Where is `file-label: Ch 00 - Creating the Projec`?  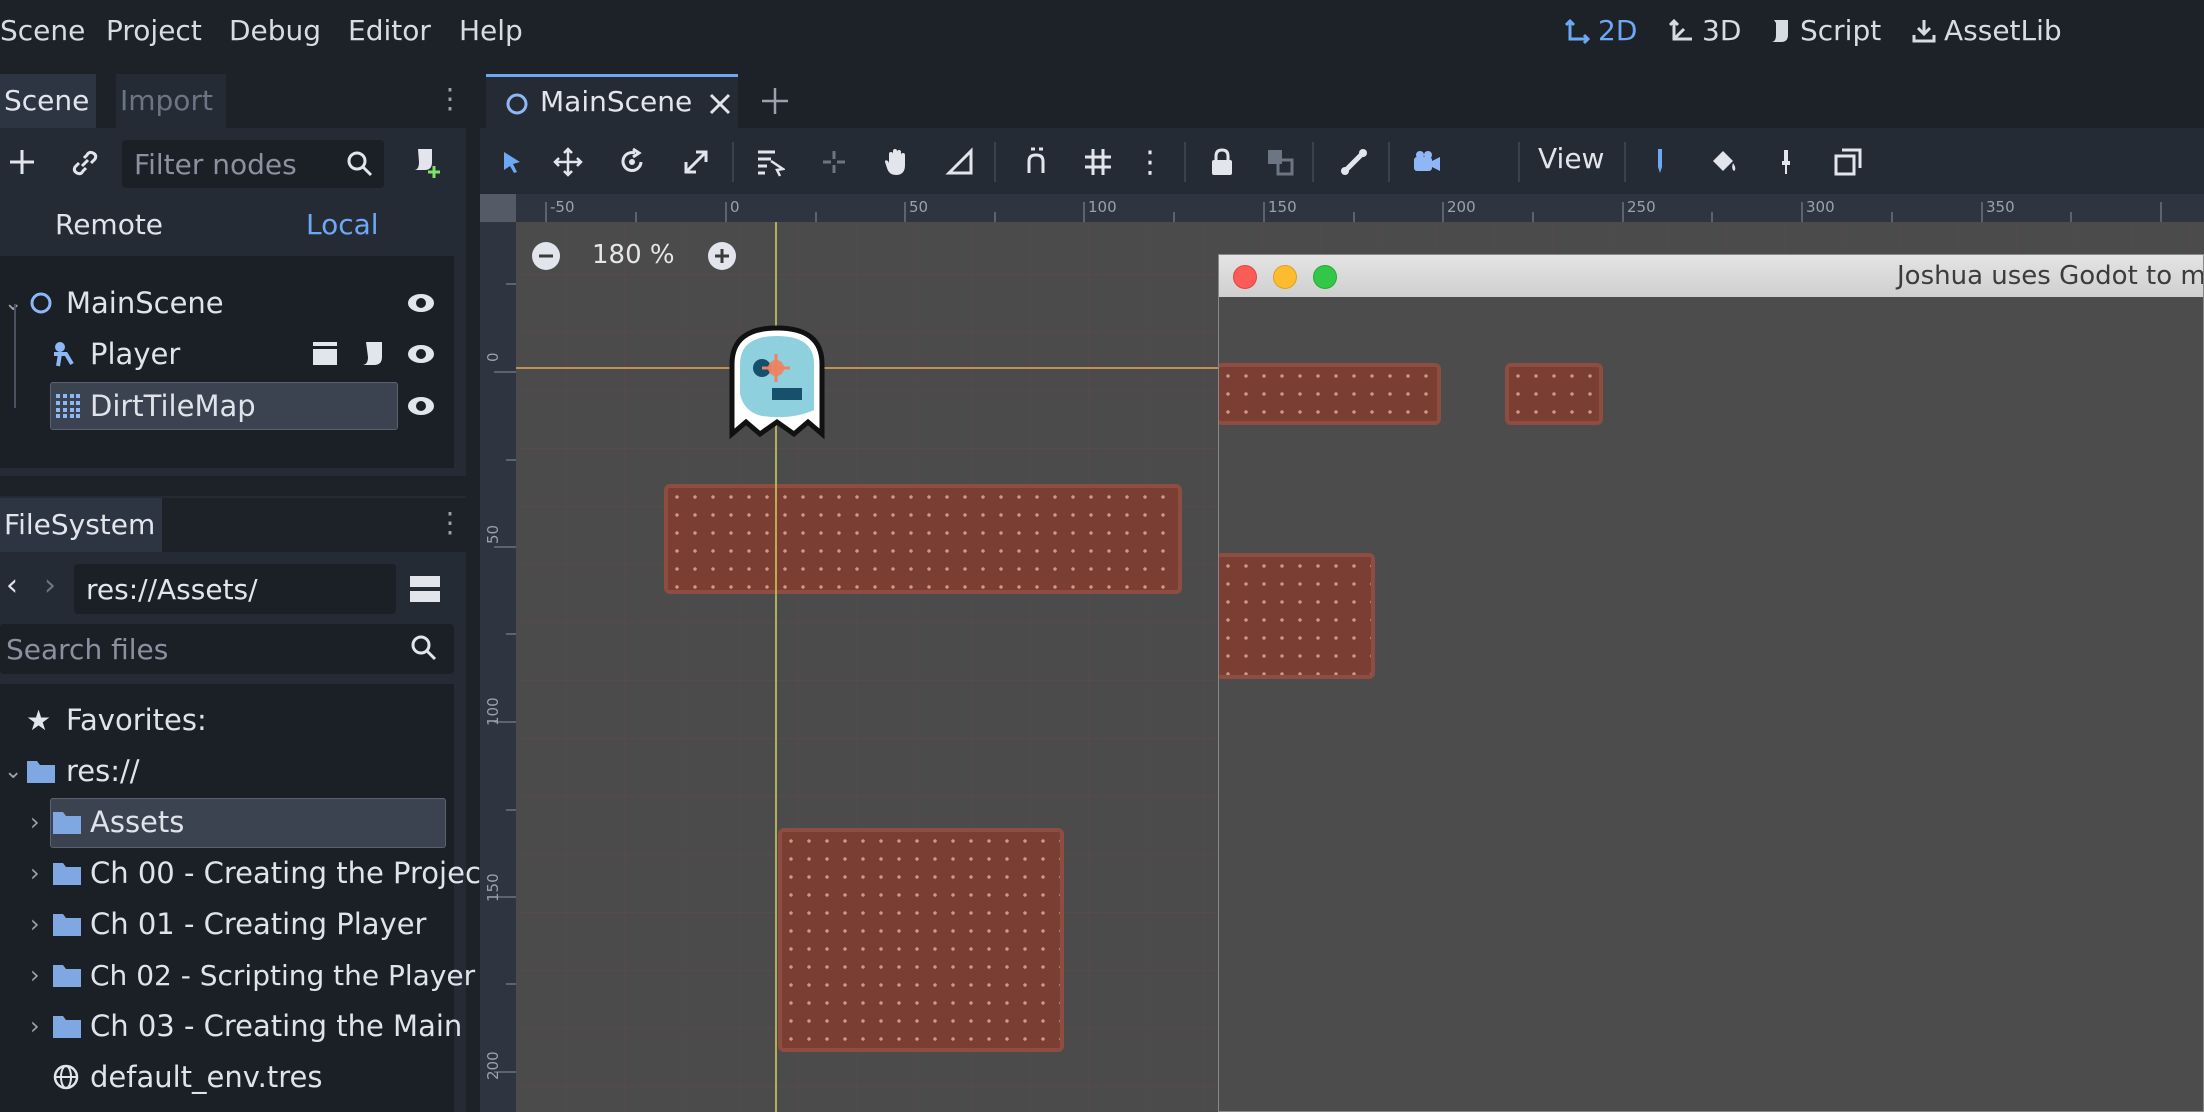 file-label: Ch 00 - Creating the Projec is located at coordinates (285, 873).